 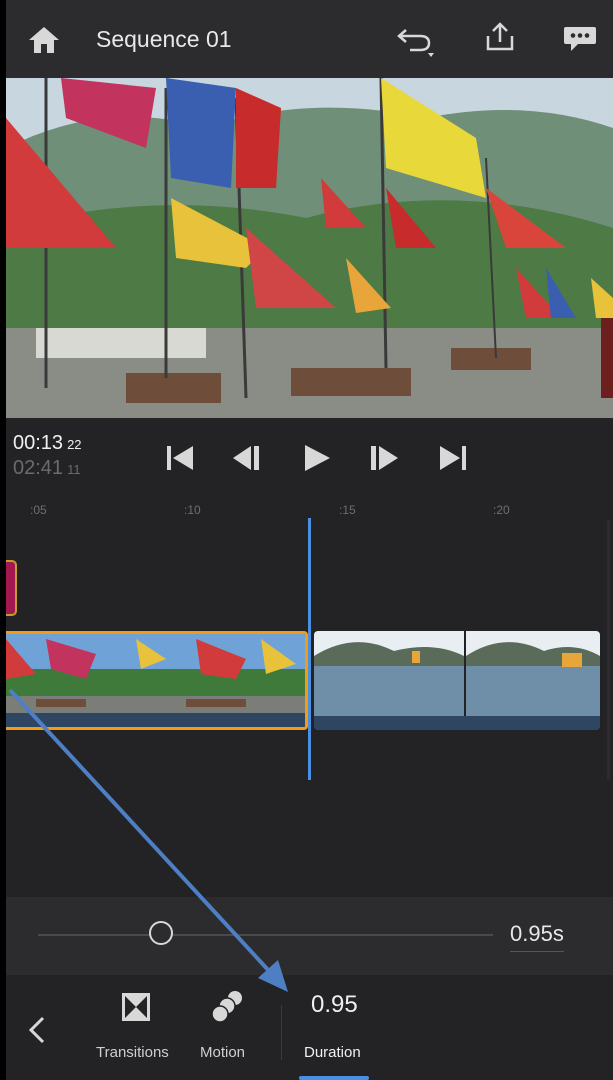 What do you see at coordinates (580, 39) in the screenshot?
I see `feedback-icon` at bounding box center [580, 39].